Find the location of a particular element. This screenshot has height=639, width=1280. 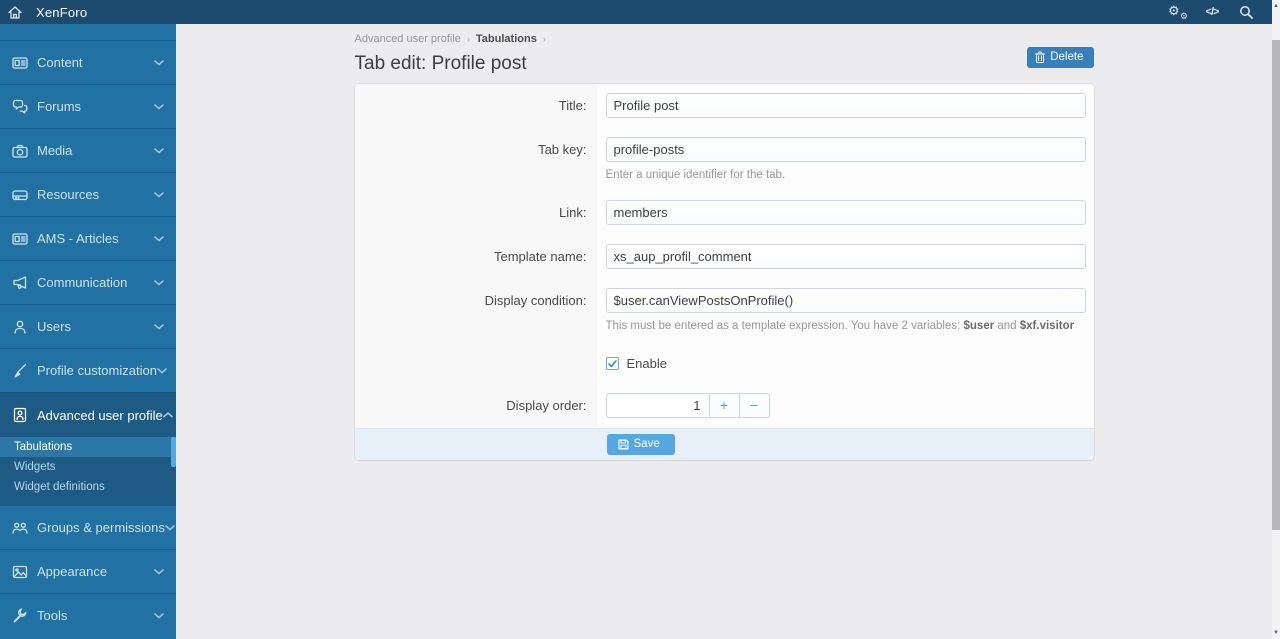

top-bar: XenForo ⚙ ⚙ </> is located at coordinates (636, 12).